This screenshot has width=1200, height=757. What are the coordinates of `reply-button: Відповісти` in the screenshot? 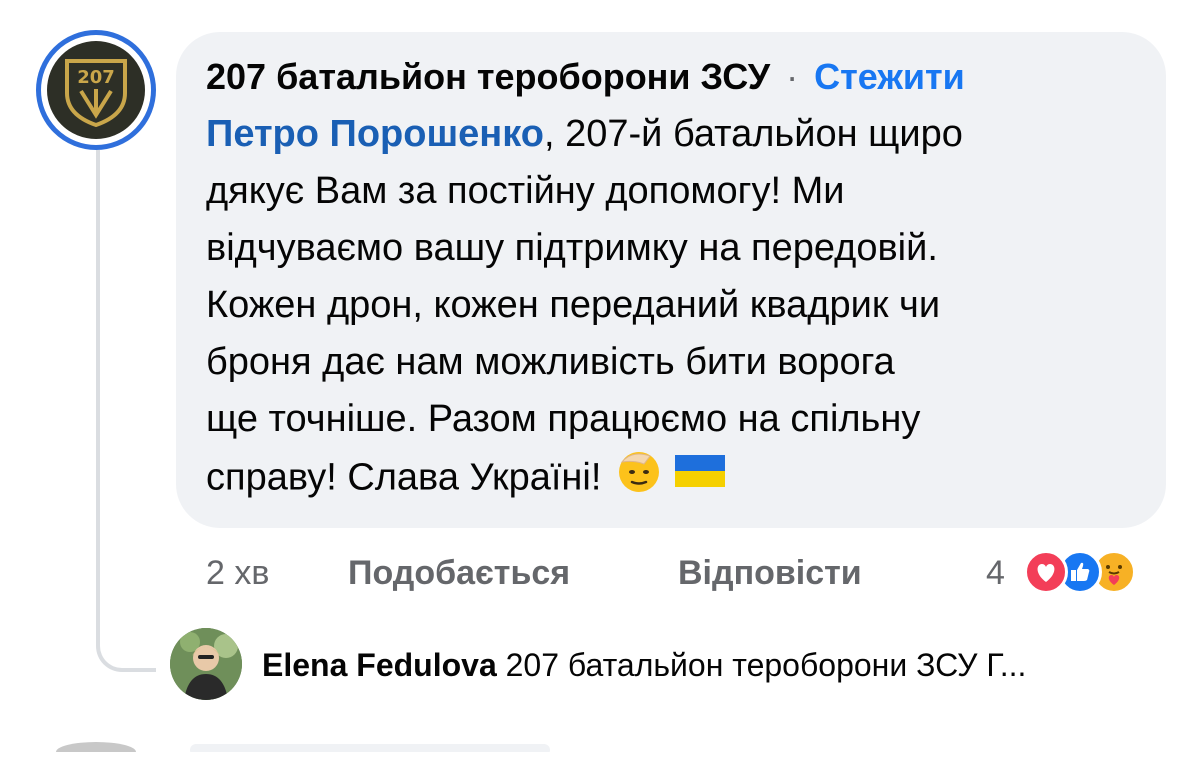 It's located at (770, 573).